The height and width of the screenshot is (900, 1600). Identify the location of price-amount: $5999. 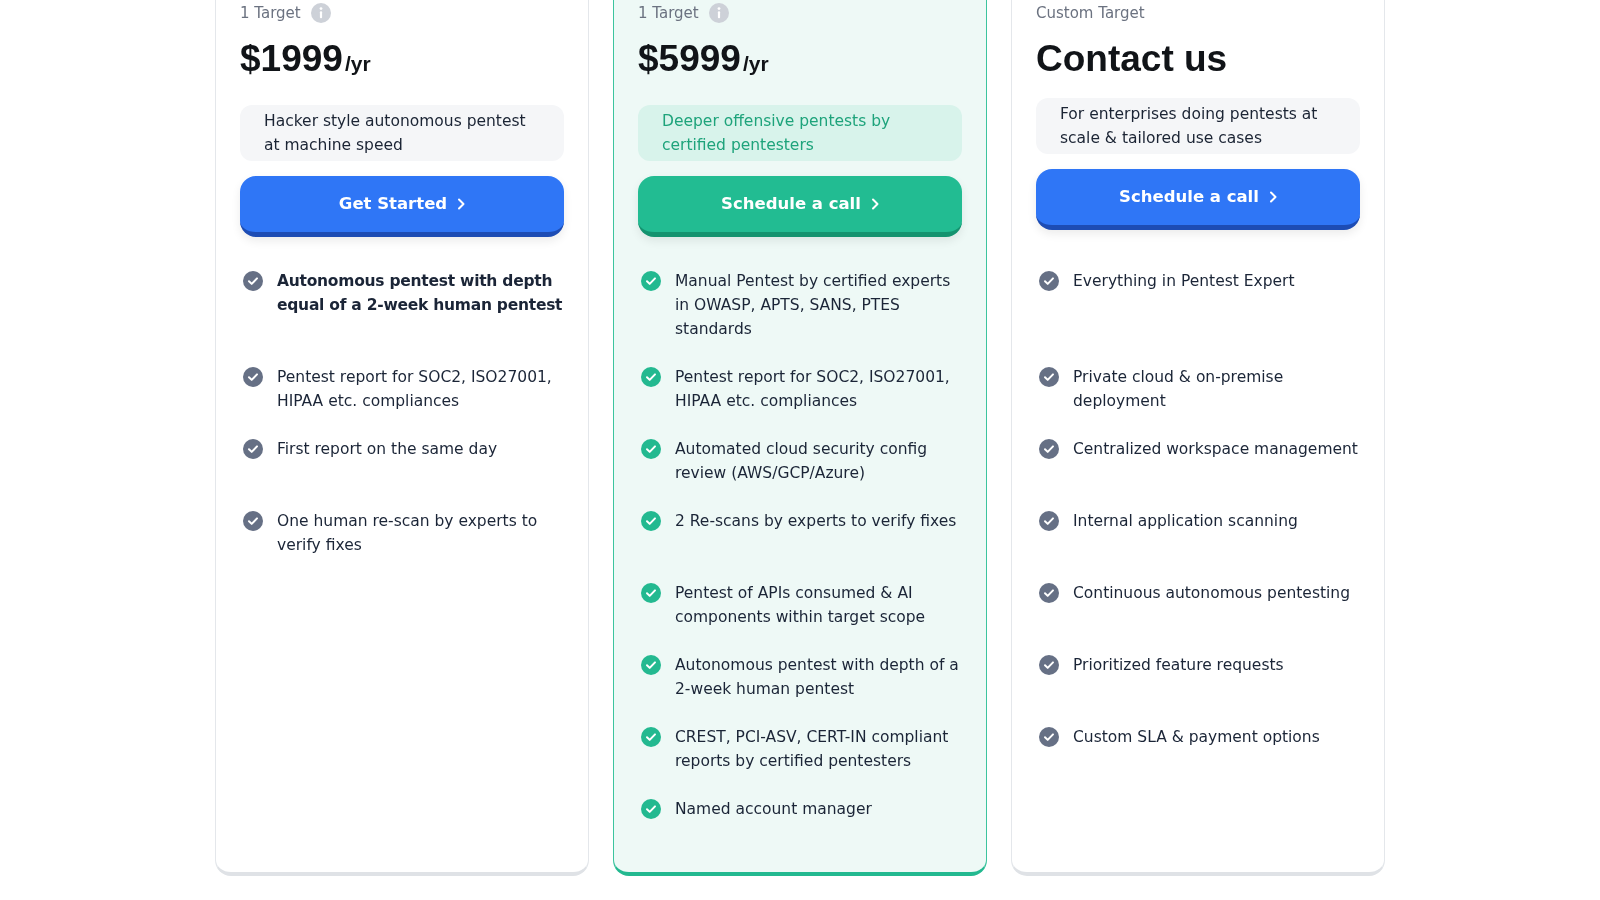
(689, 59).